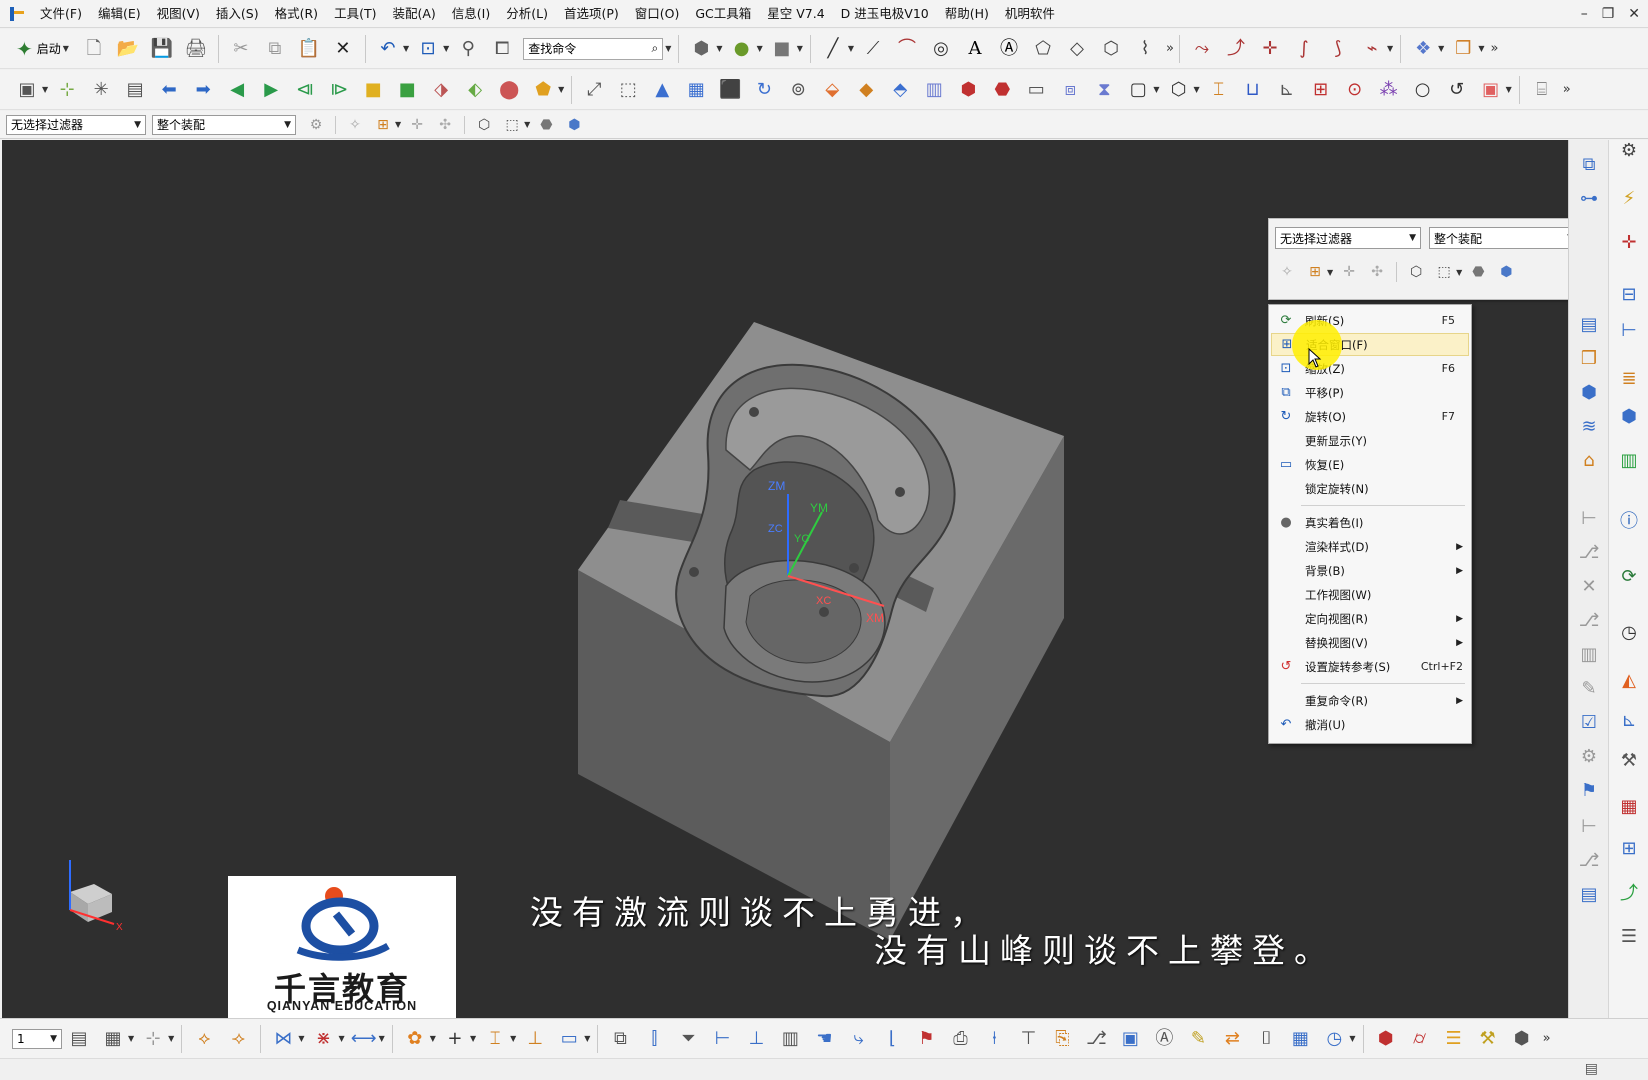 The height and width of the screenshot is (1080, 1648). I want to click on robot-arm-icon: ⚒, so click(1629, 760).